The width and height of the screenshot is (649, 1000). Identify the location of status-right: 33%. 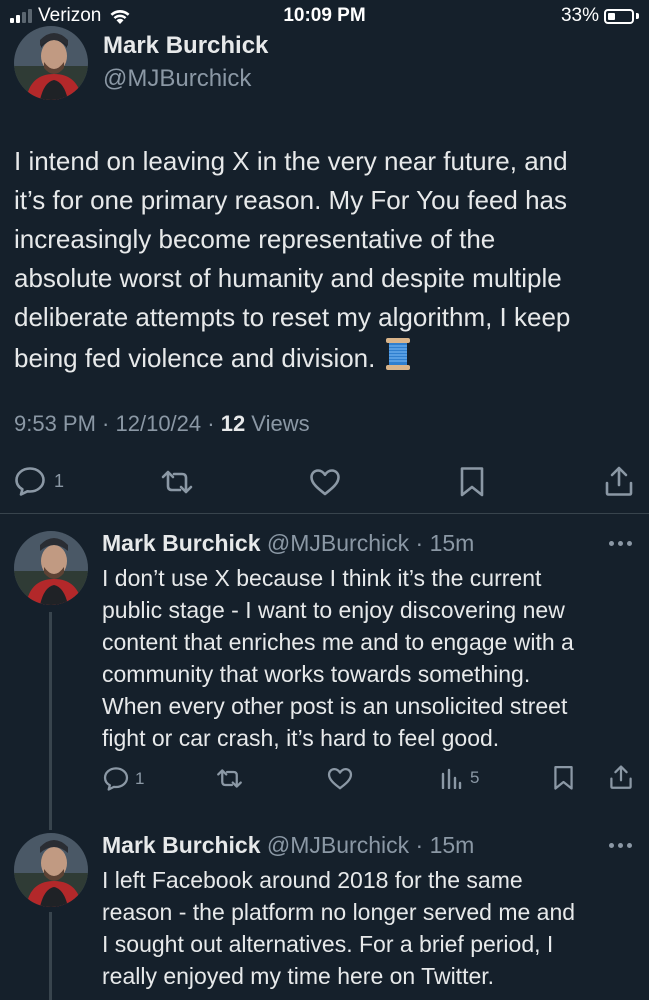
(600, 16).